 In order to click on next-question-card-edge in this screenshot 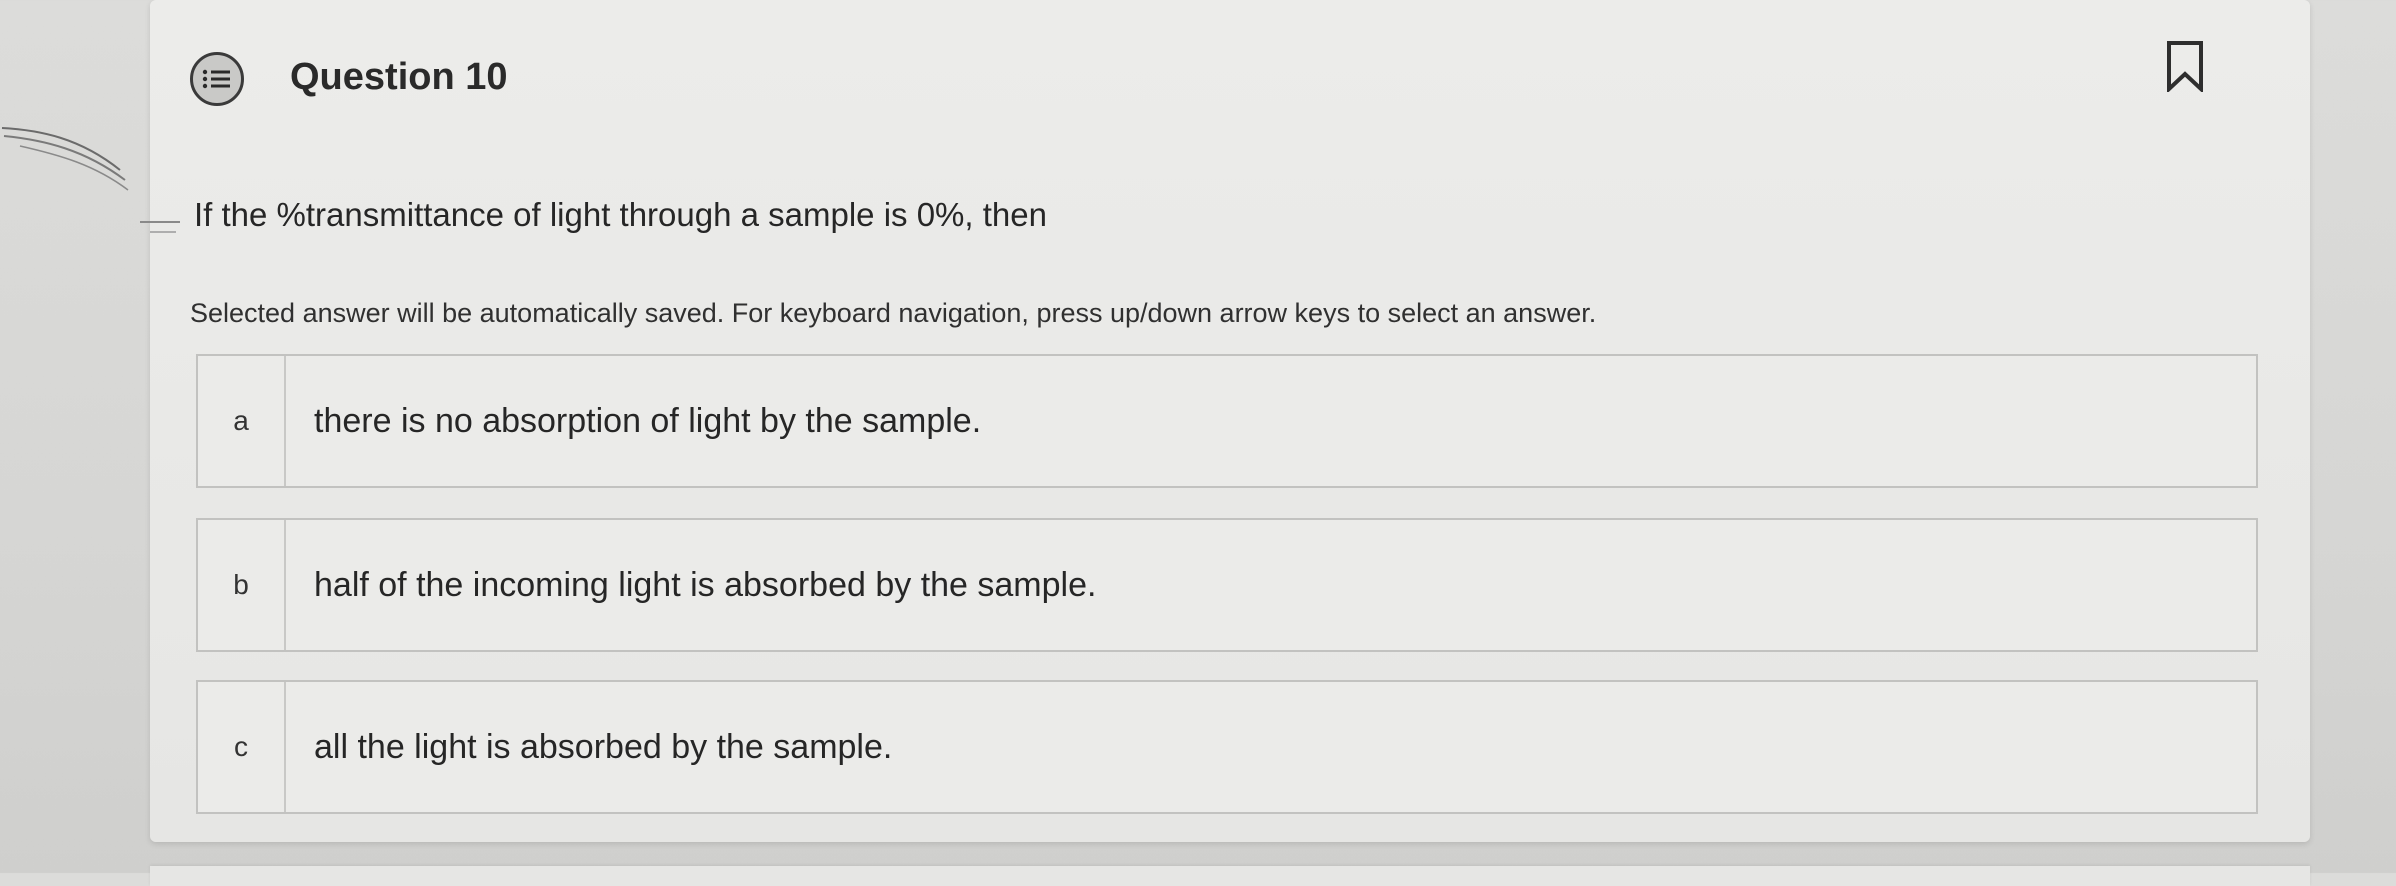, I will do `click(1230, 876)`.